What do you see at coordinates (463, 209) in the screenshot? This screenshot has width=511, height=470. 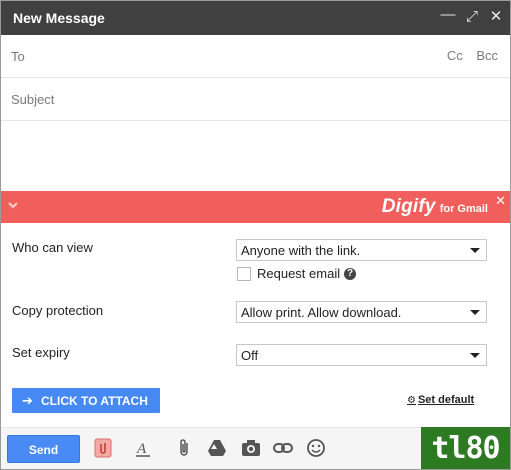 I see `digify-brand-sub: for Gmail` at bounding box center [463, 209].